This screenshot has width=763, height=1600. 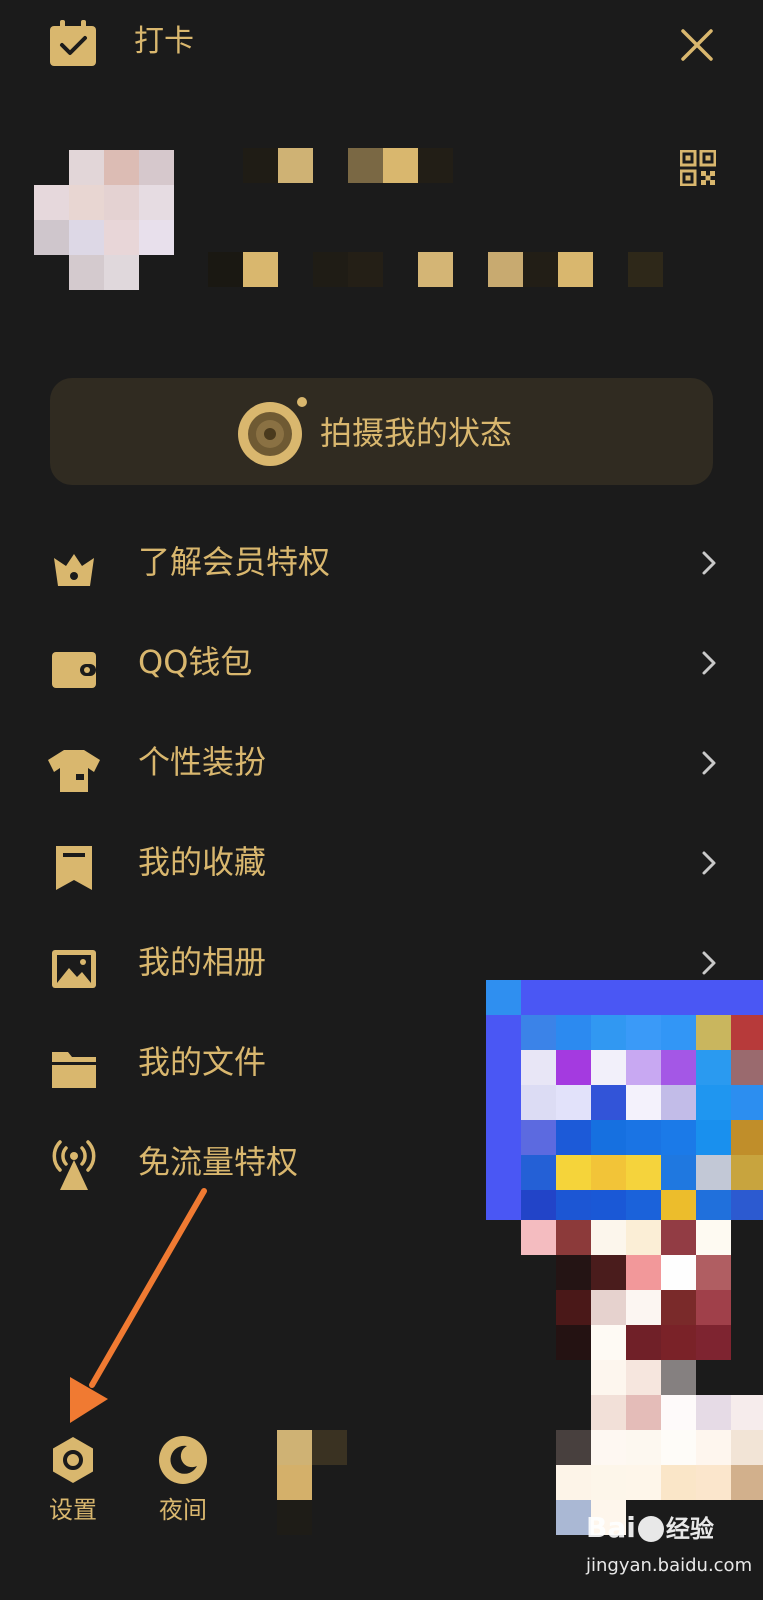 What do you see at coordinates (611, 1527) in the screenshot?
I see `watermark-brand: Bai` at bounding box center [611, 1527].